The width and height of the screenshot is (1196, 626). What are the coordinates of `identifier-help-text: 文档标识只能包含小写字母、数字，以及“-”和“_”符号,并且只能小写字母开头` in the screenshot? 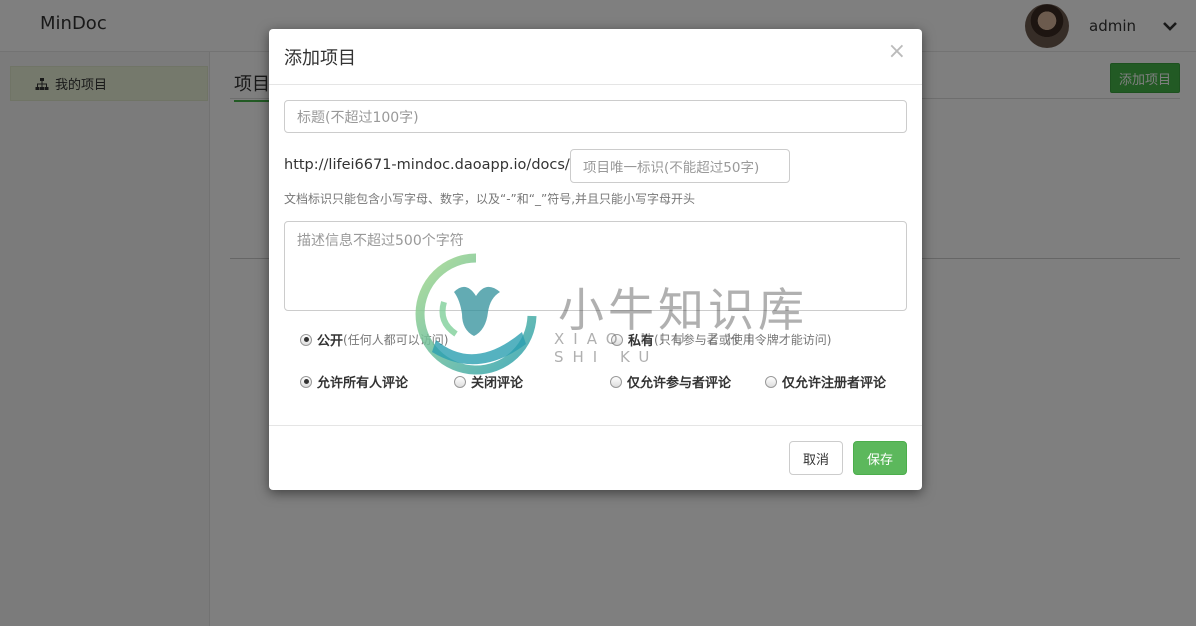 It's located at (490, 199).